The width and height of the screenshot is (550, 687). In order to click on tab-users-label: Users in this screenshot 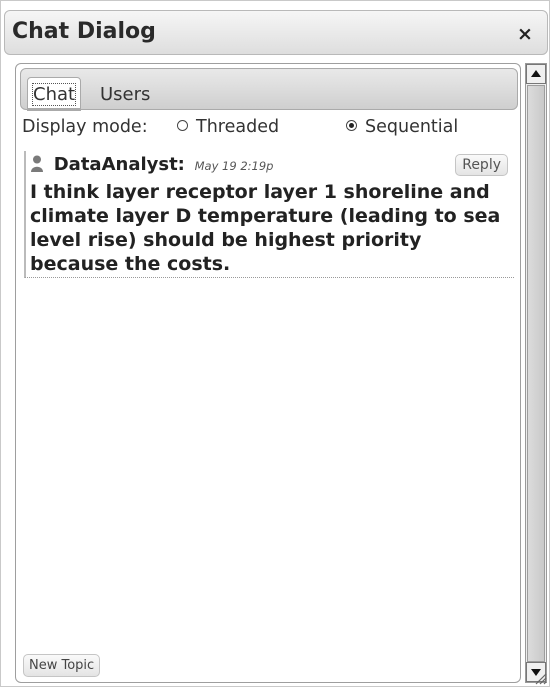, I will do `click(125, 94)`.